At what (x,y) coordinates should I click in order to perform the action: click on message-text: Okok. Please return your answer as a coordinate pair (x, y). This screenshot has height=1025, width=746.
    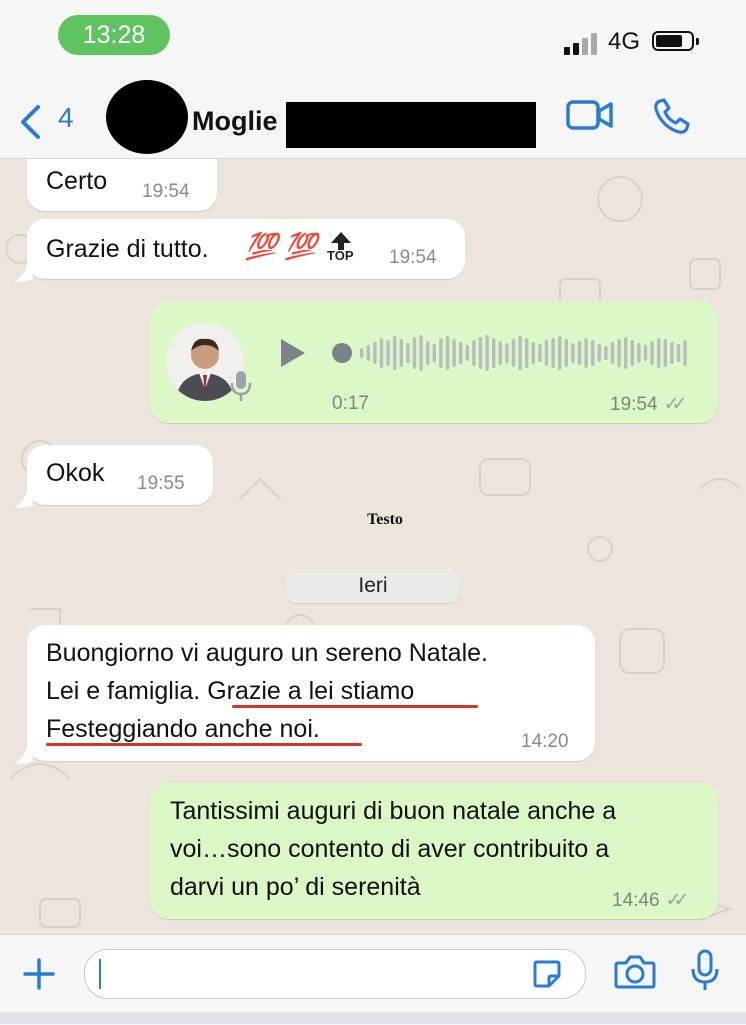
    Looking at the image, I should click on (75, 473).